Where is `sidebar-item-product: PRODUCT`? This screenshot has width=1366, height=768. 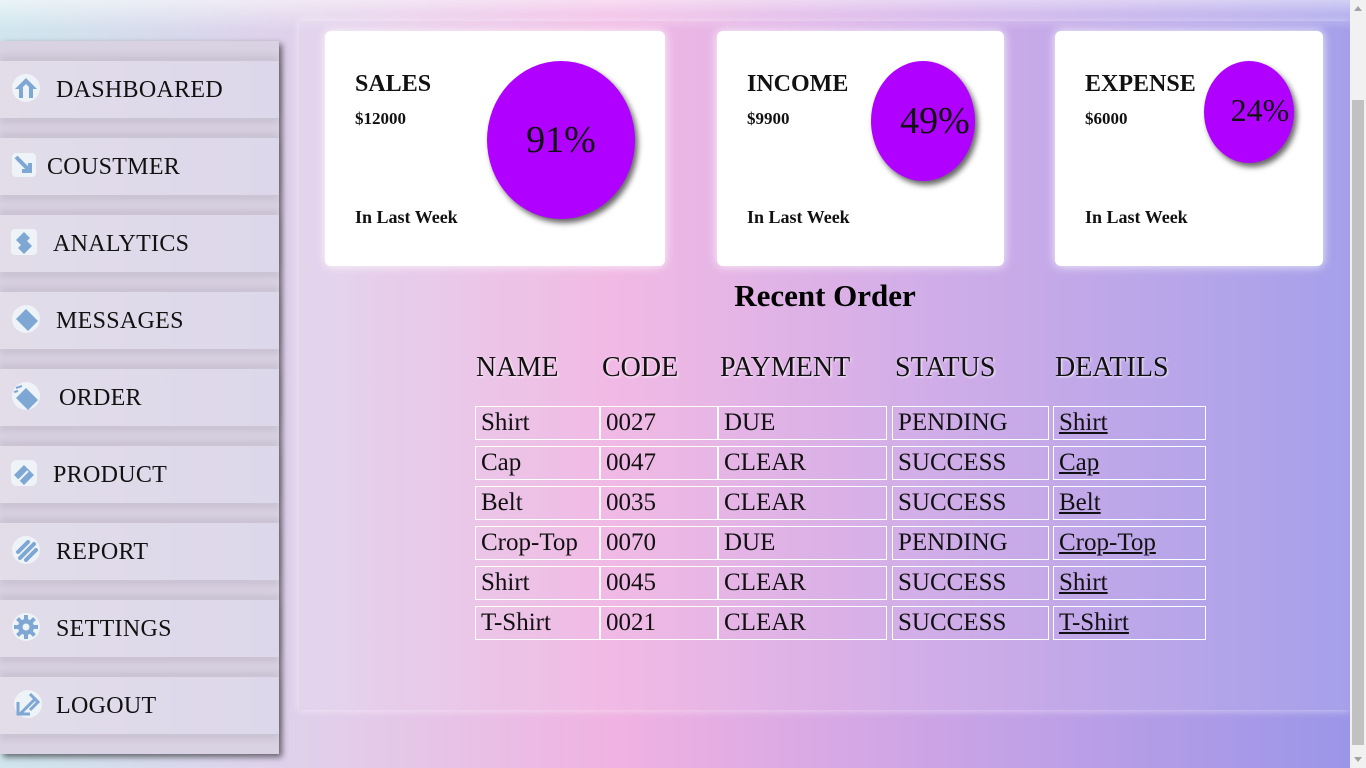
sidebar-item-product: PRODUCT is located at coordinates (139, 474).